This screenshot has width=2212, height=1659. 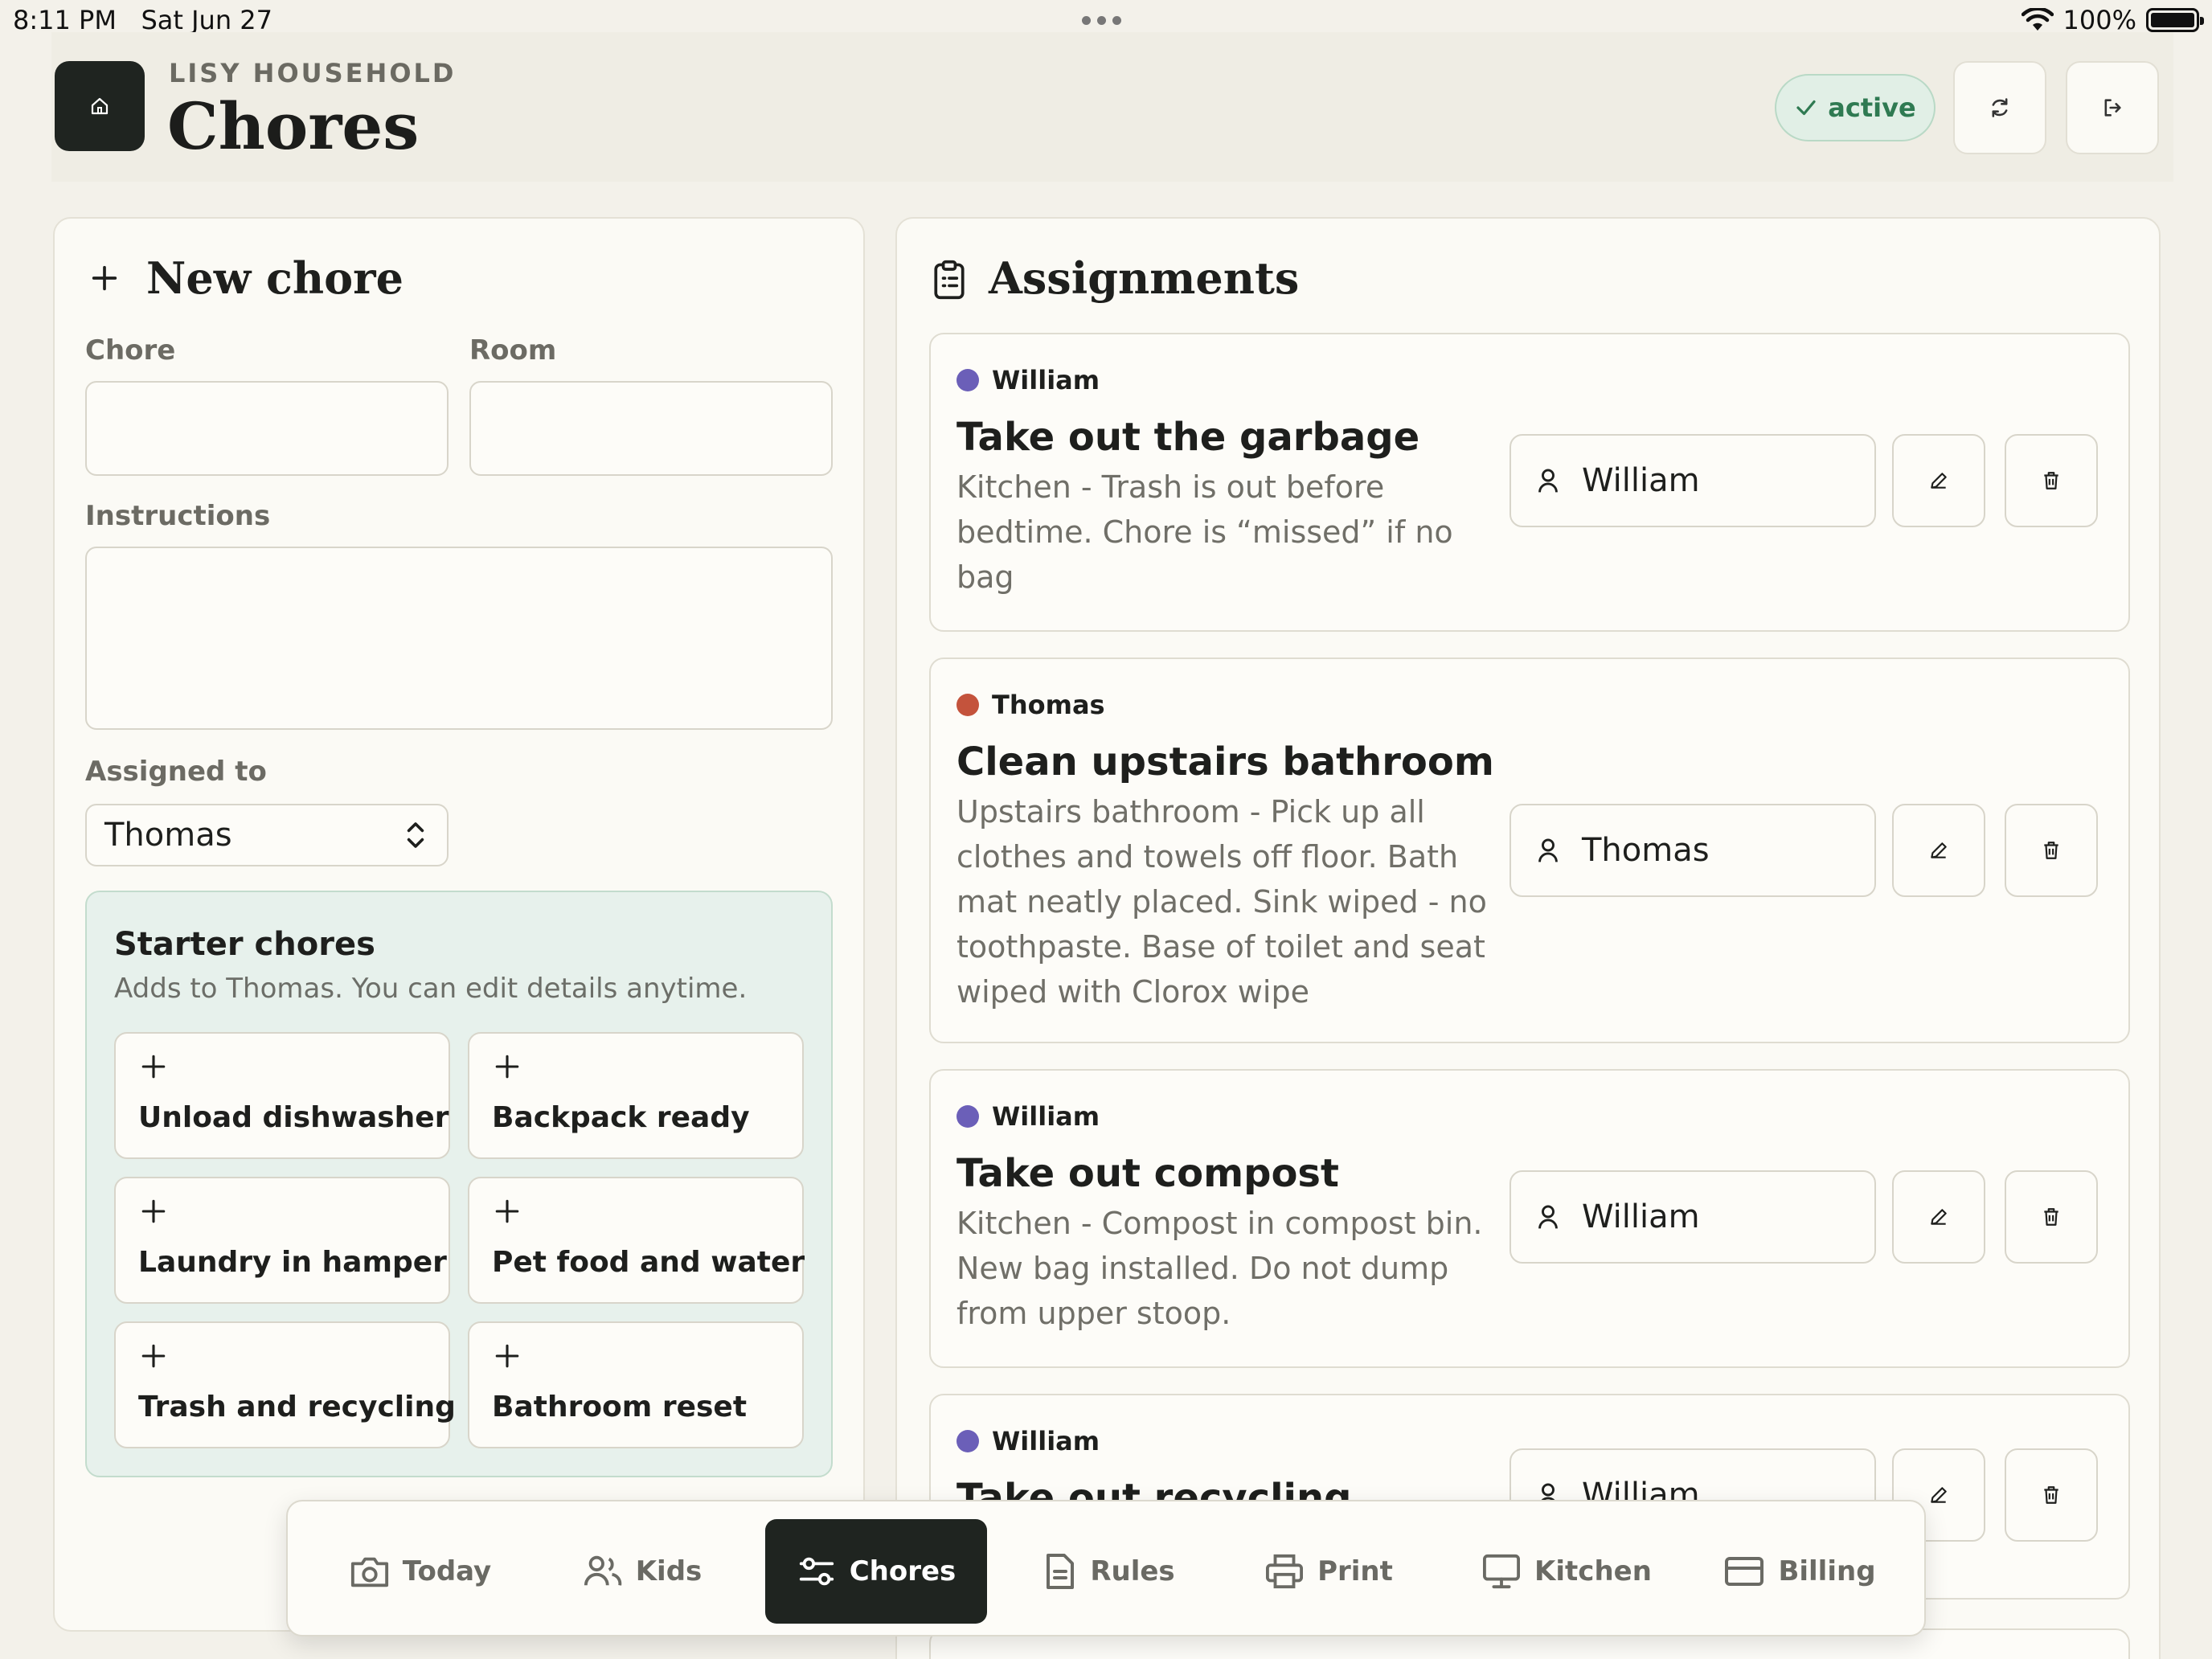 What do you see at coordinates (2099, 20) in the screenshot?
I see `battery-percent: 100%` at bounding box center [2099, 20].